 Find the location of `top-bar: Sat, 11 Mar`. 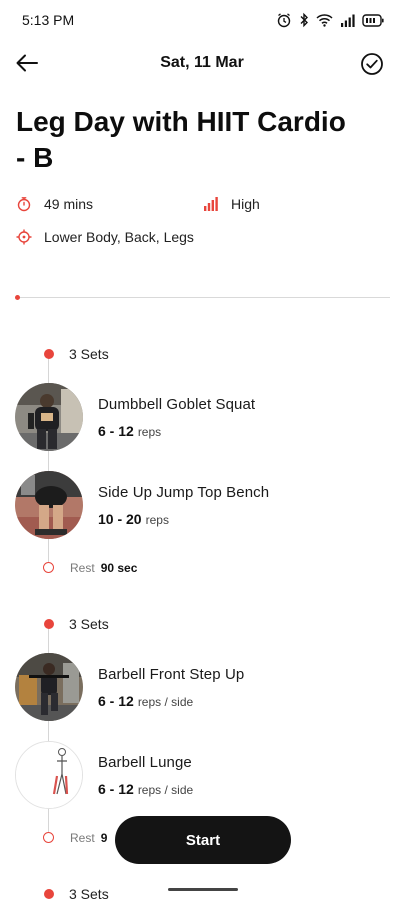

top-bar: Sat, 11 Mar is located at coordinates (202, 64).